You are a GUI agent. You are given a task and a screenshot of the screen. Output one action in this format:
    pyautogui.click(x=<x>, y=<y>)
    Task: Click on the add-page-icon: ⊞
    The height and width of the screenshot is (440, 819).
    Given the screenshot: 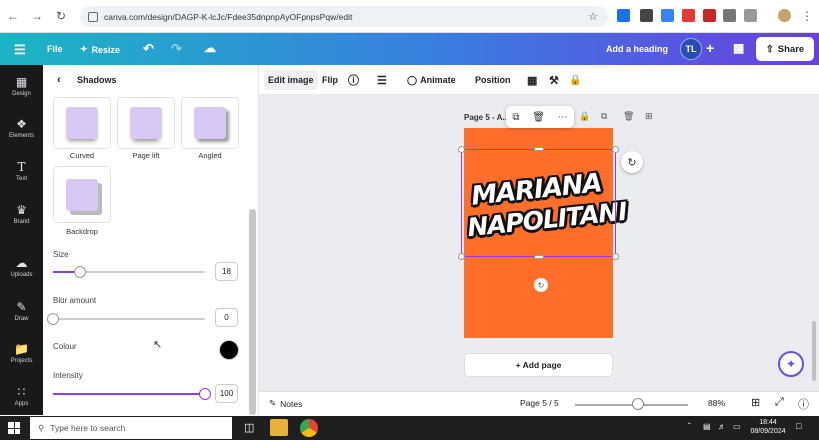 What is the action you would take?
    pyautogui.click(x=649, y=116)
    